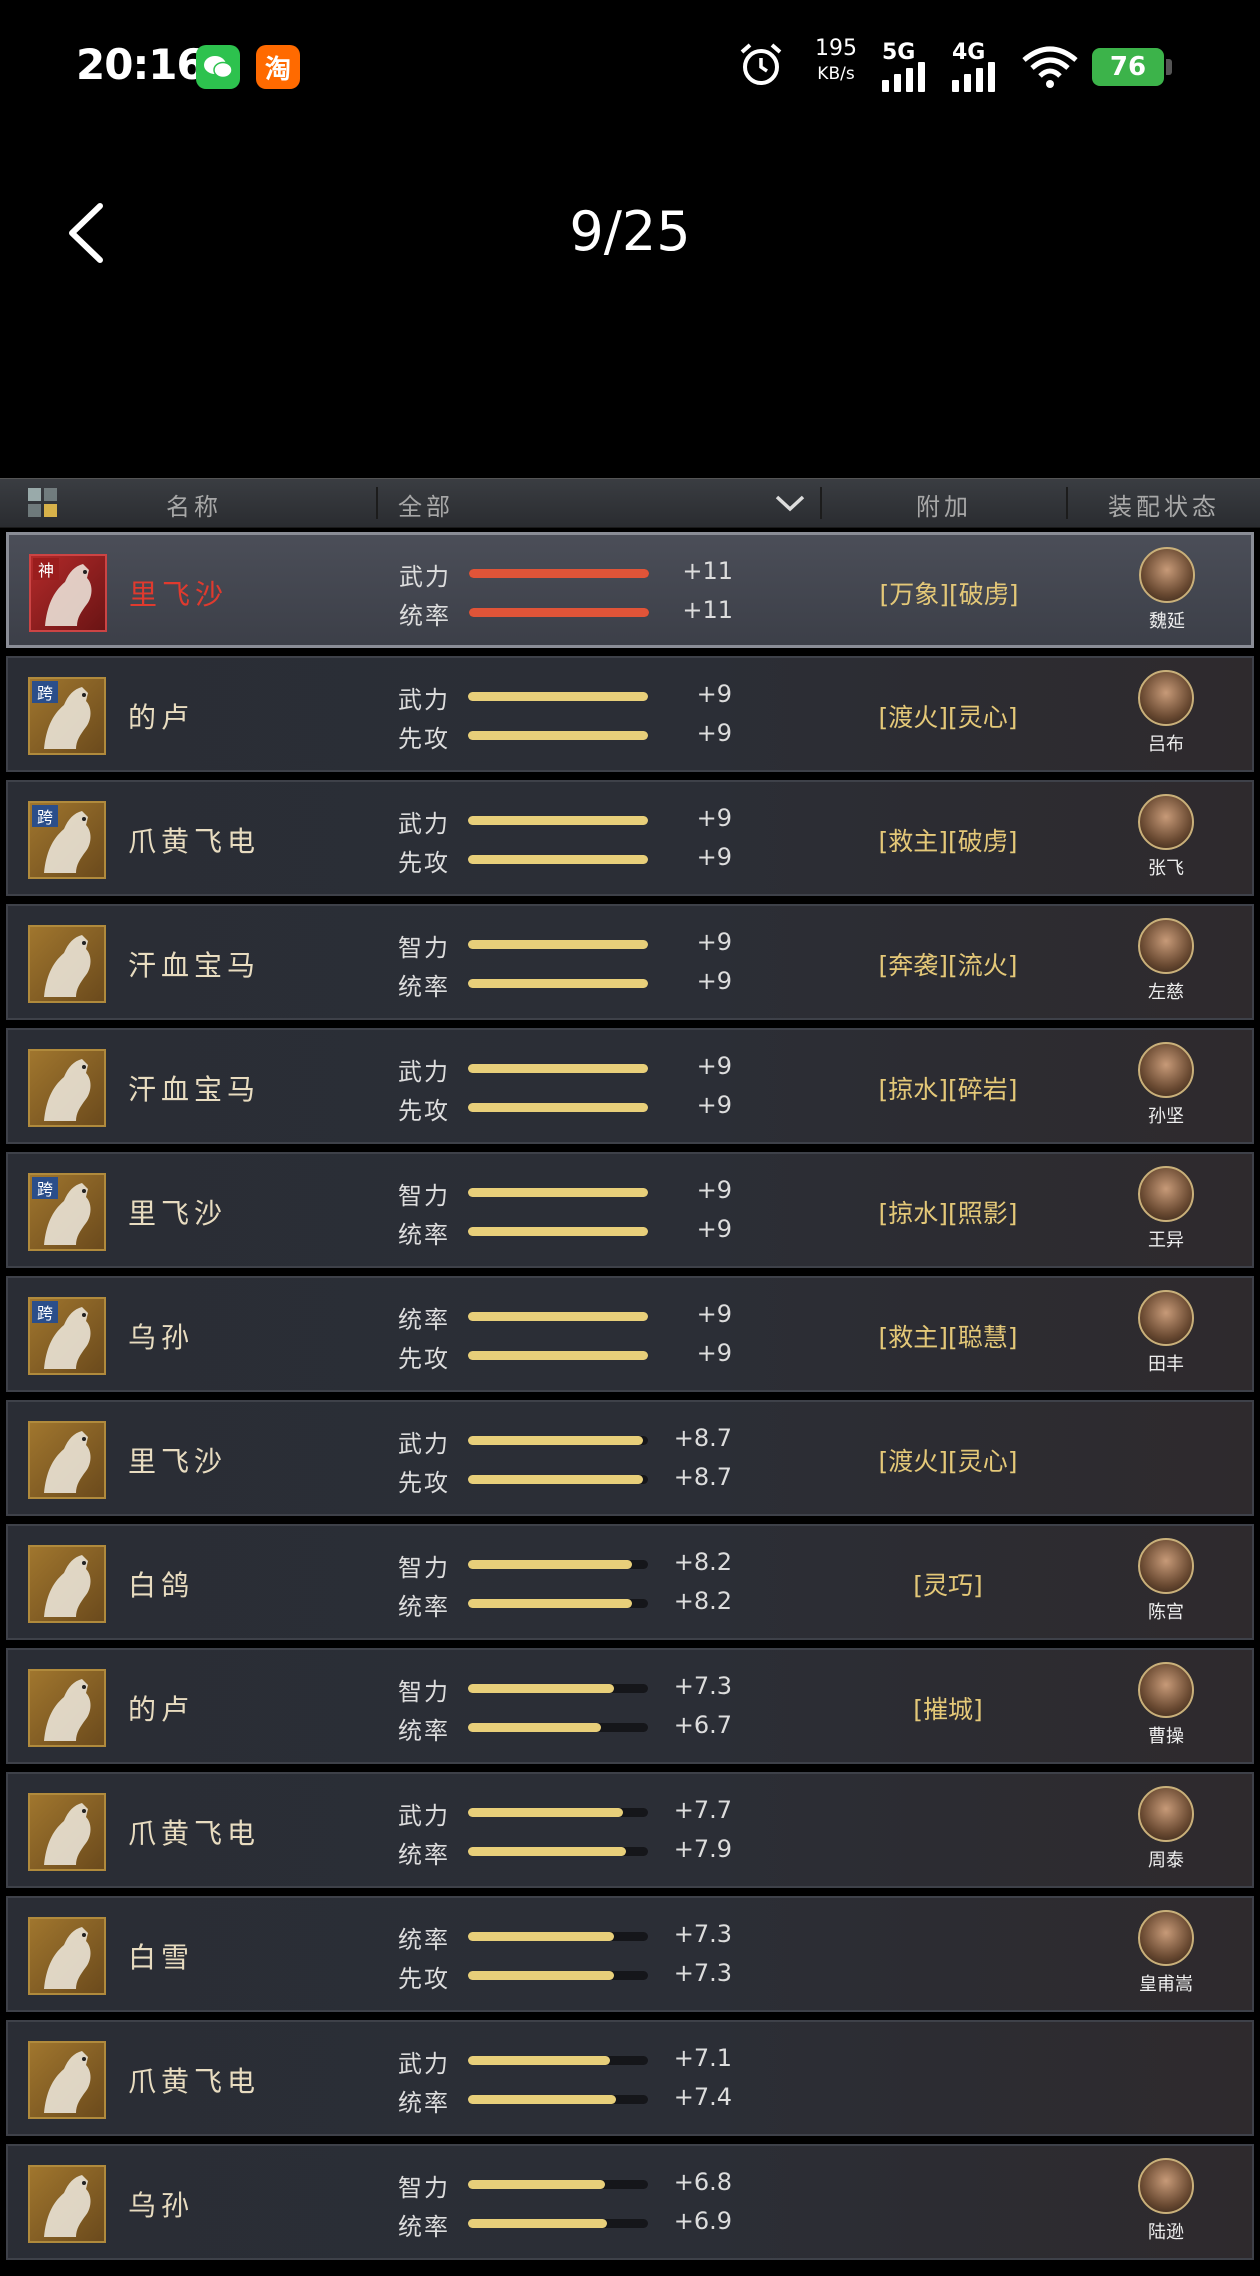  I want to click on general-name: 曹操, so click(1166, 1736).